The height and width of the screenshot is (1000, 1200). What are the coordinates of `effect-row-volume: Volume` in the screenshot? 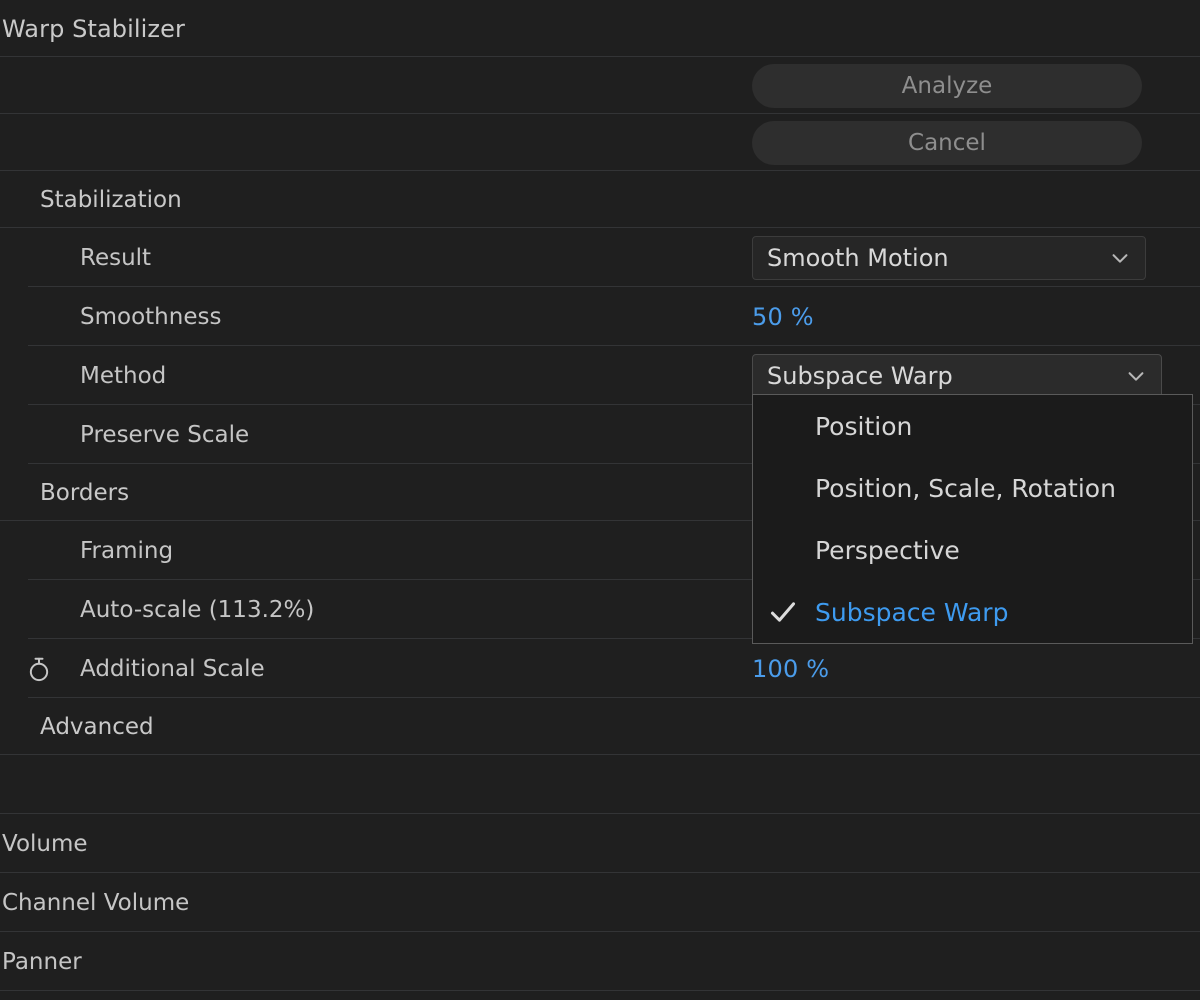 It's located at (600, 843).